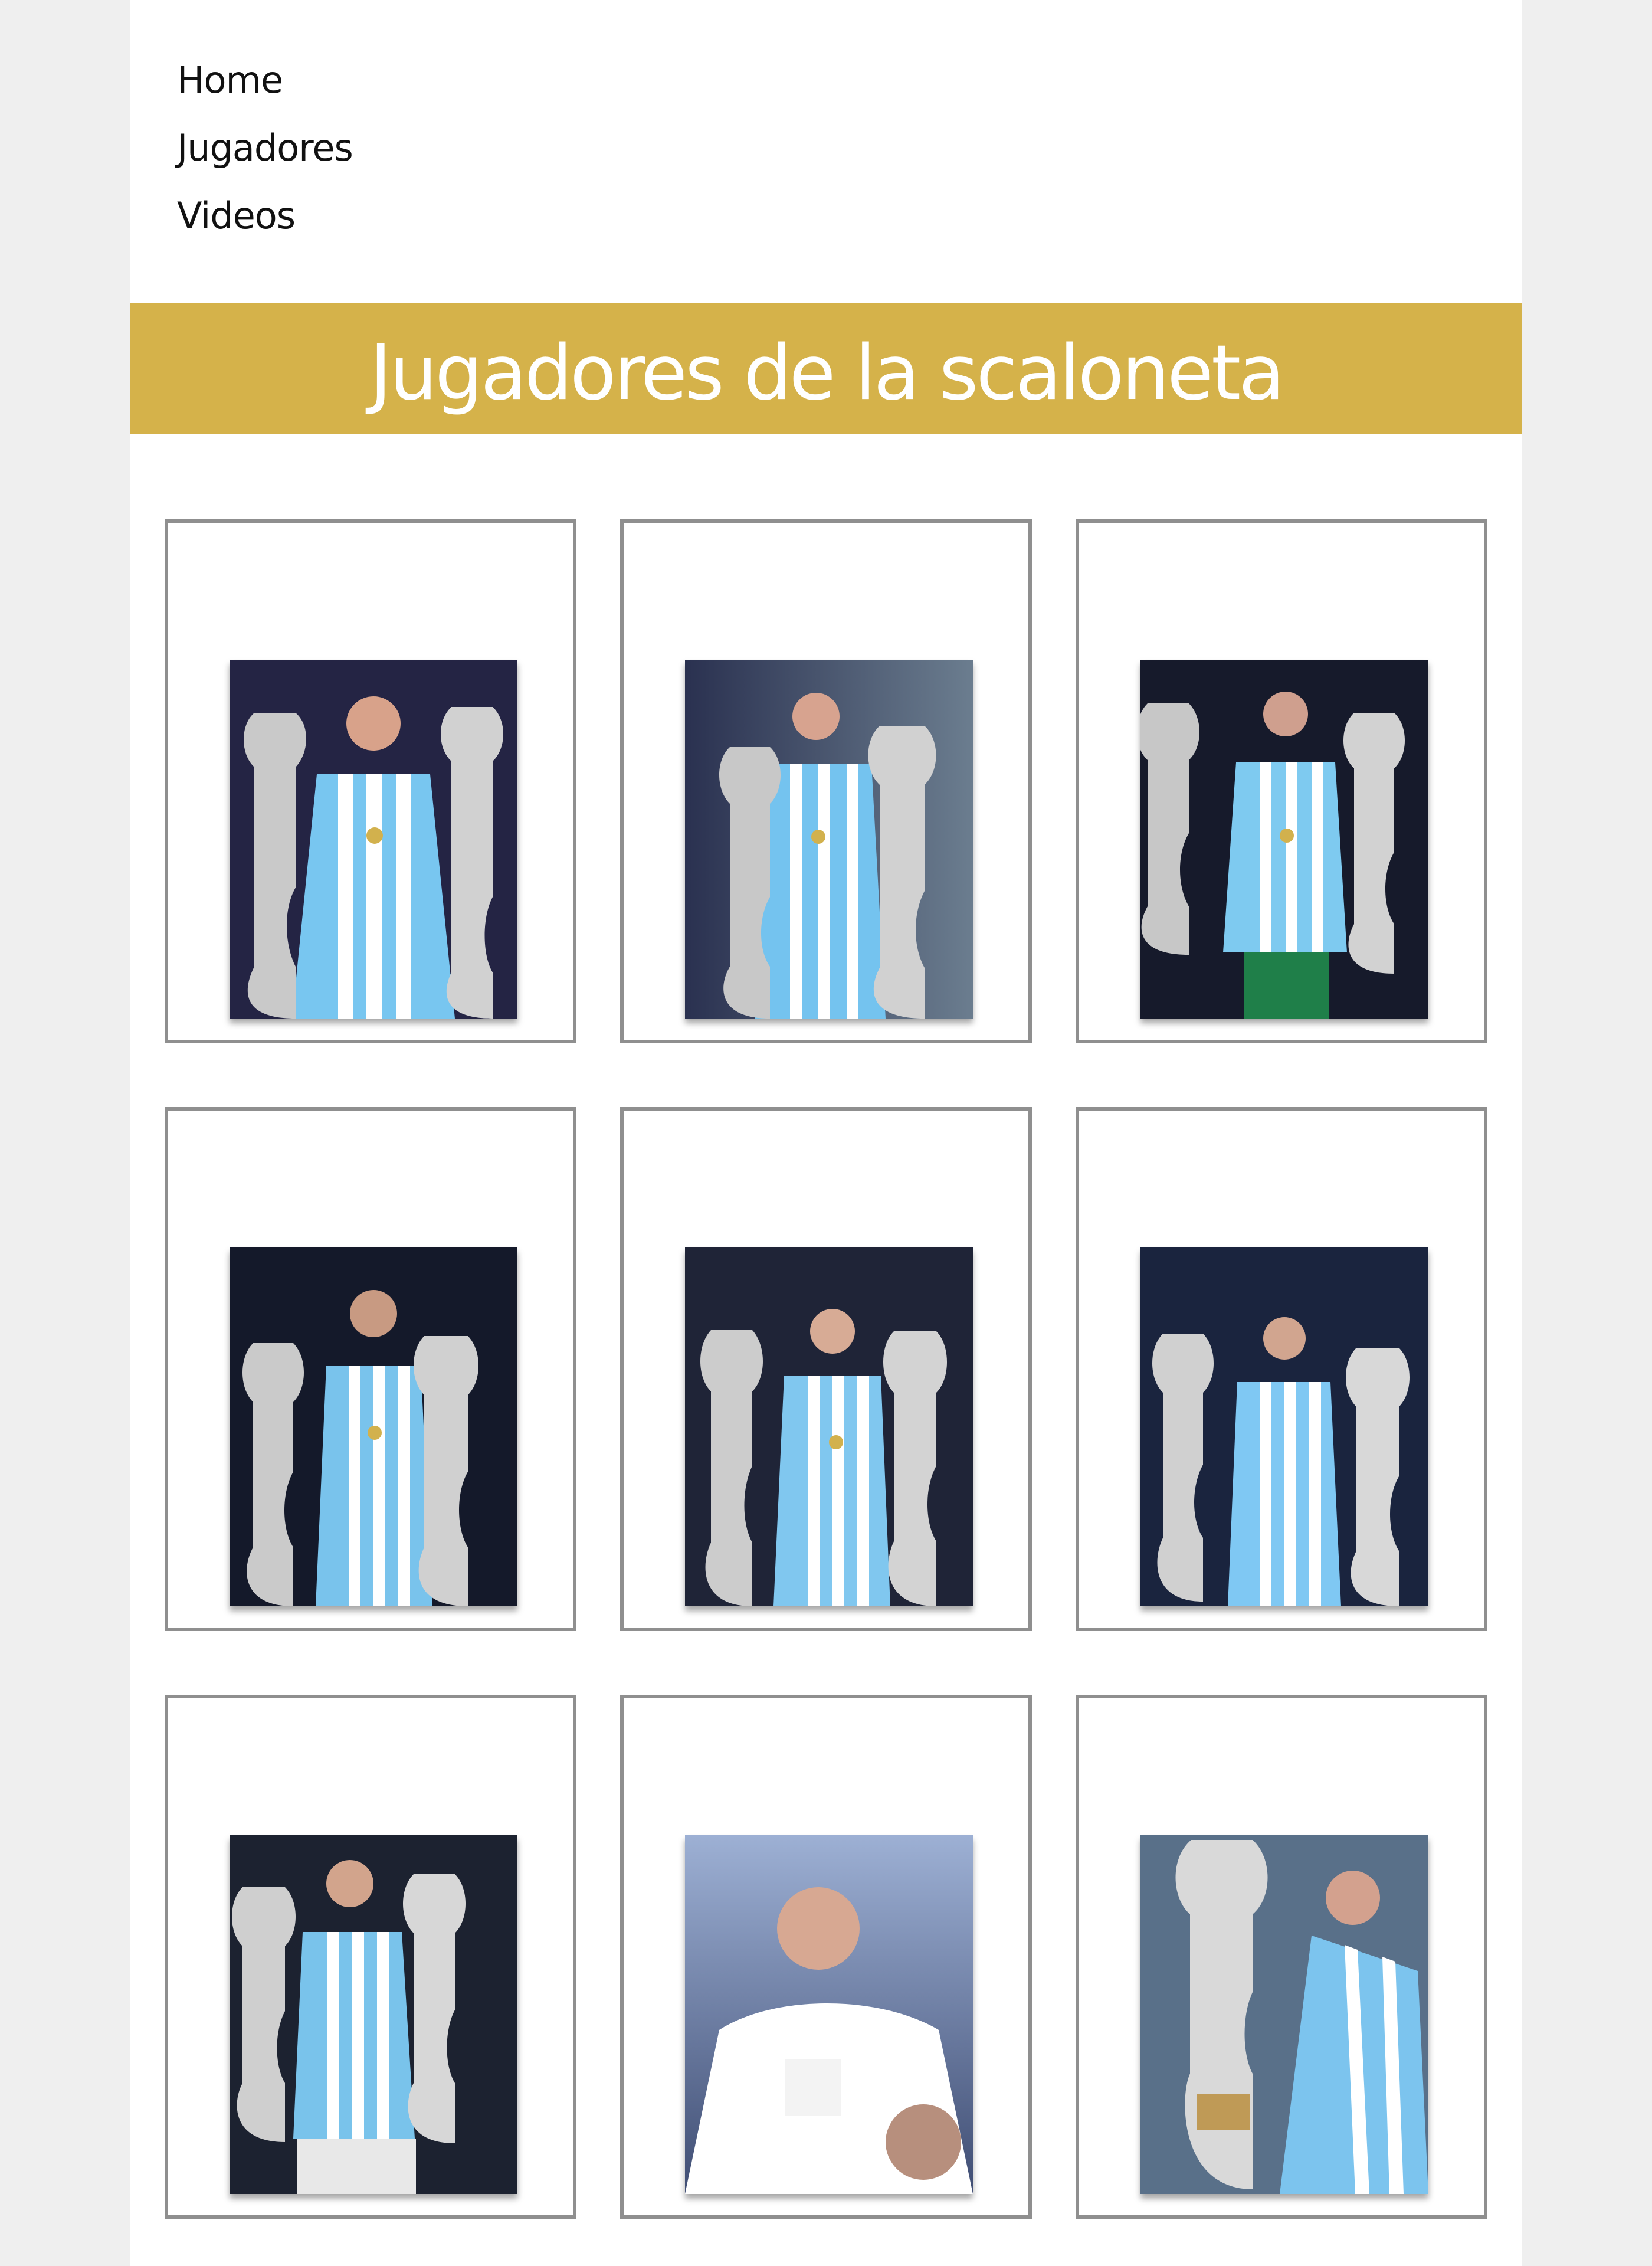  What do you see at coordinates (354, 80) in the screenshot?
I see `nav-home-link: Home` at bounding box center [354, 80].